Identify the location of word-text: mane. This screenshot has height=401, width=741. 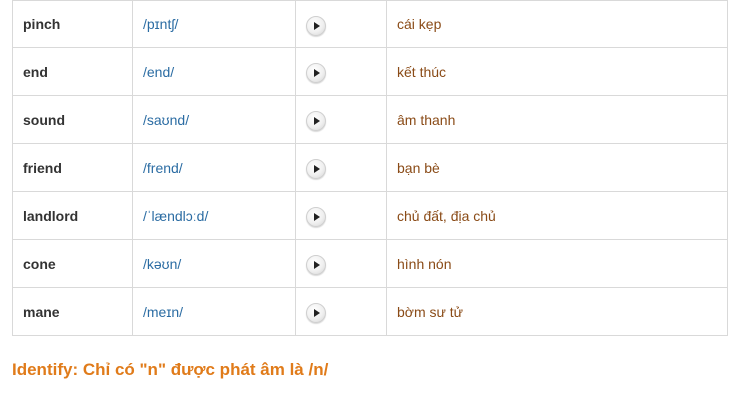
(41, 311).